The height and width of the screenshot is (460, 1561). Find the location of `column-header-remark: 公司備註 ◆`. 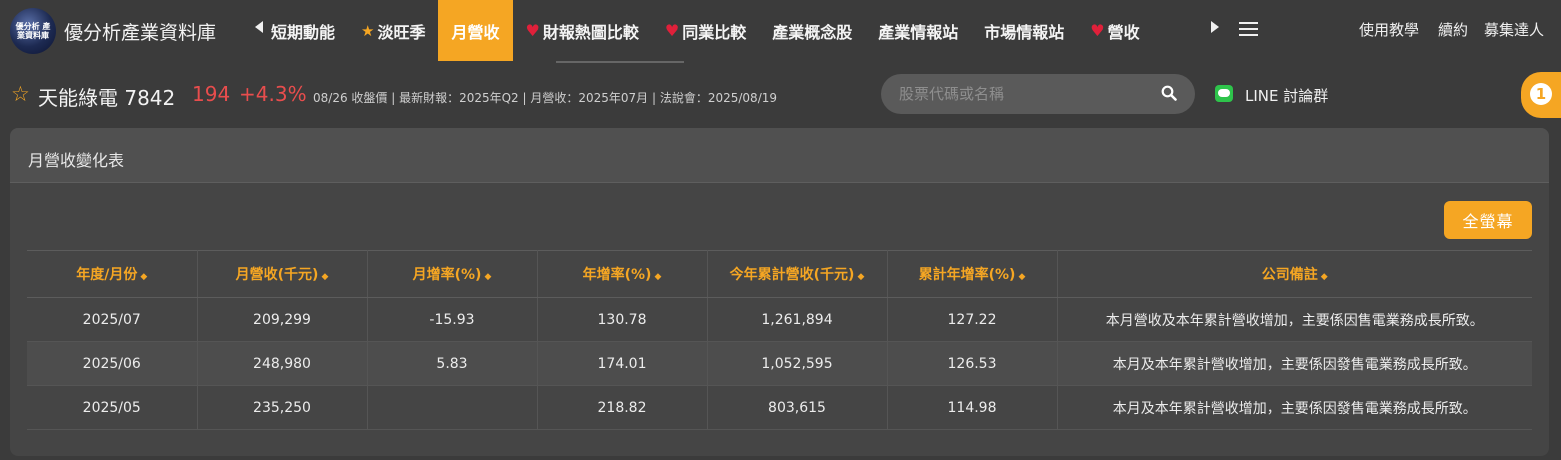

column-header-remark: 公司備註 ◆ is located at coordinates (1294, 274).